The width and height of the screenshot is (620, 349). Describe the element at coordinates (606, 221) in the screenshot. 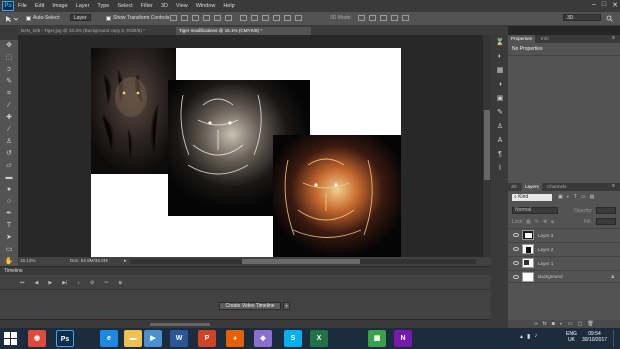

I see `fill-field` at that location.